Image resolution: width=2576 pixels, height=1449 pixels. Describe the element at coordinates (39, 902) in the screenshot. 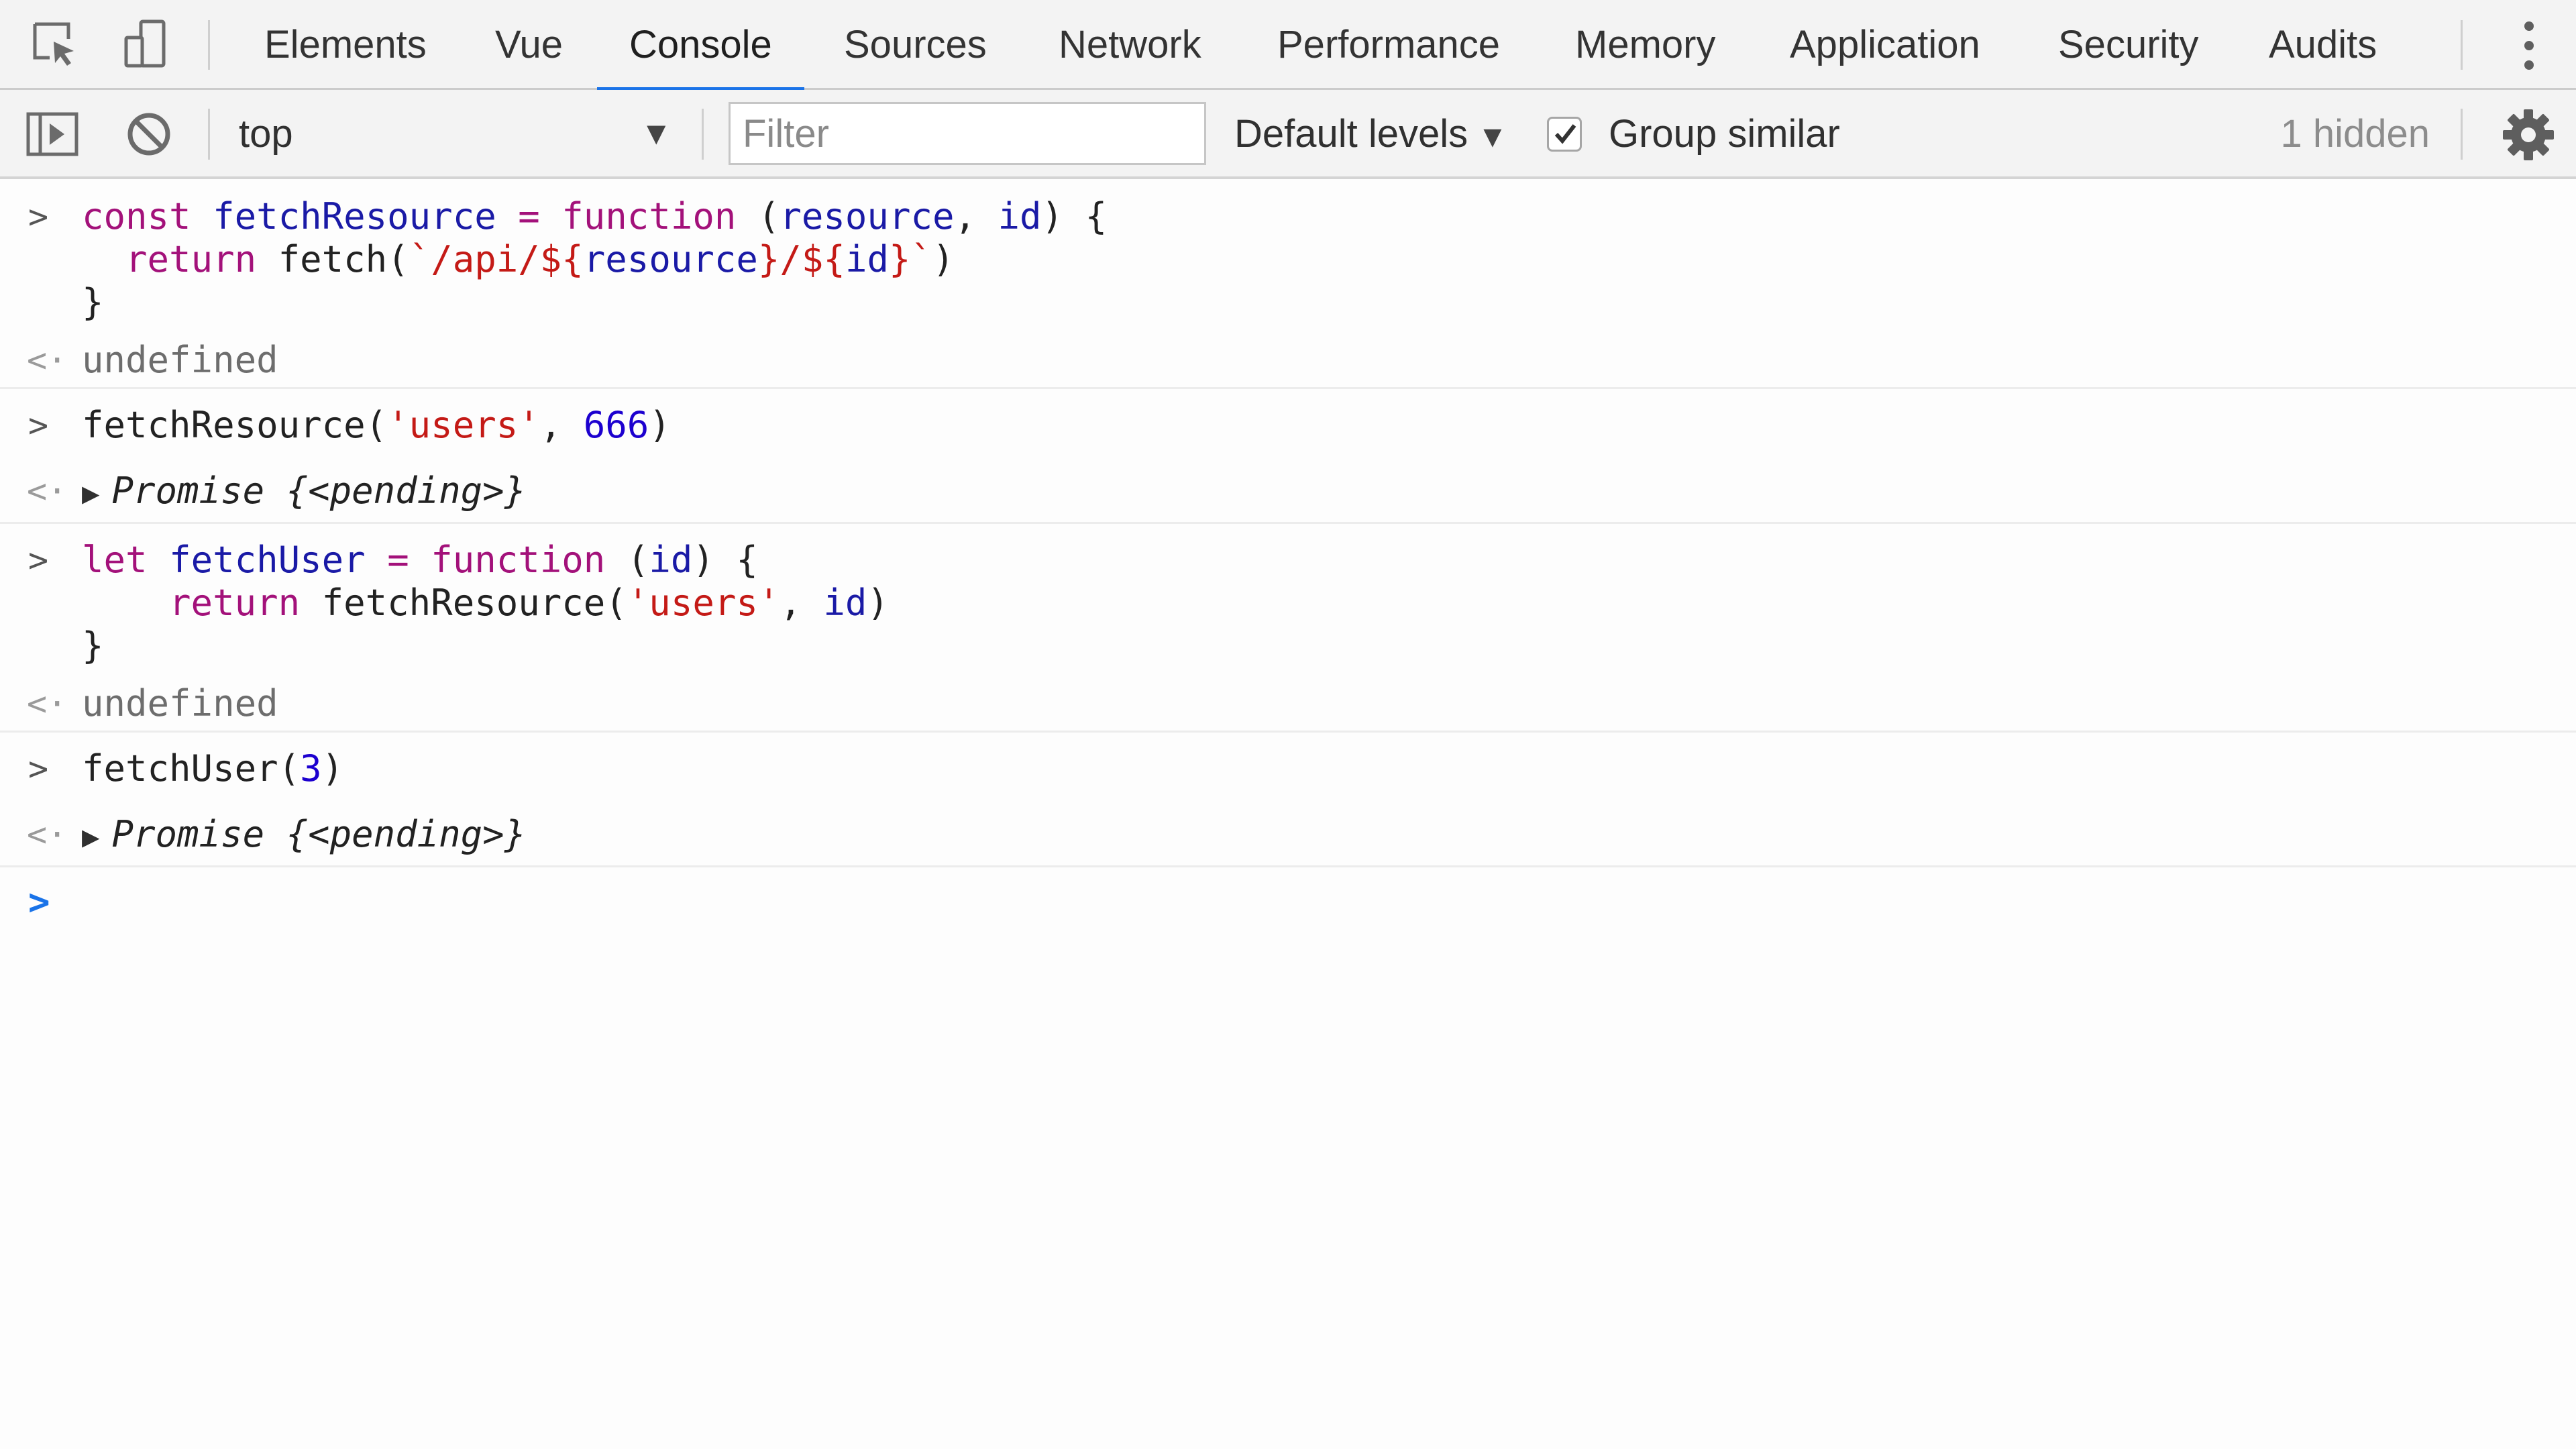

I see `console-prompt-icon: >` at that location.